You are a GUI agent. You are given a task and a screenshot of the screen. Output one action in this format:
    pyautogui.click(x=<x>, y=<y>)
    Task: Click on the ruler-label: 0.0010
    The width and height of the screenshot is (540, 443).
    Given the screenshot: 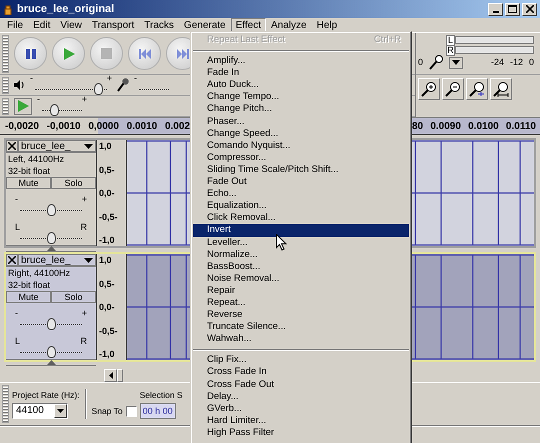 What is the action you would take?
    pyautogui.click(x=142, y=126)
    